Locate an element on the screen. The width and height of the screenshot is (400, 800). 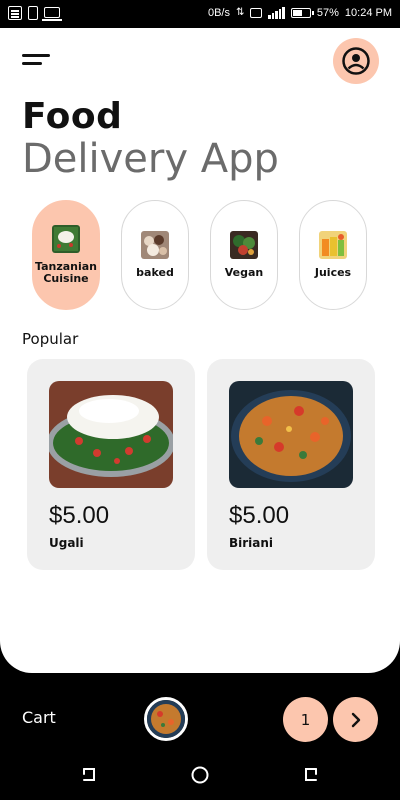
notification-doc-icon is located at coordinates (15, 13).